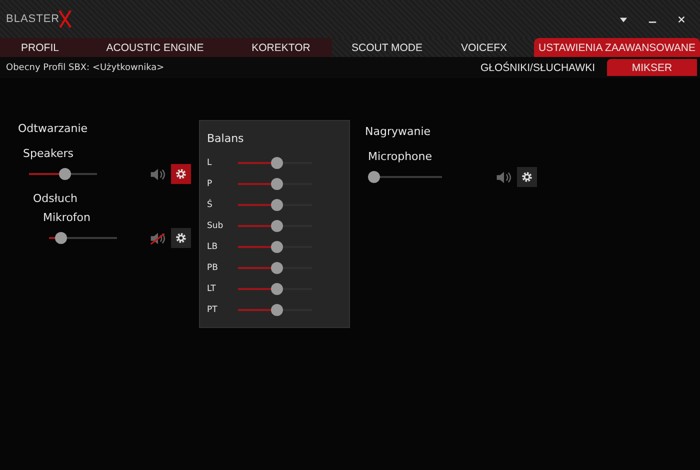  I want to click on subtab: GŁOŚNIKI/SŁUCHAWKI, so click(537, 67).